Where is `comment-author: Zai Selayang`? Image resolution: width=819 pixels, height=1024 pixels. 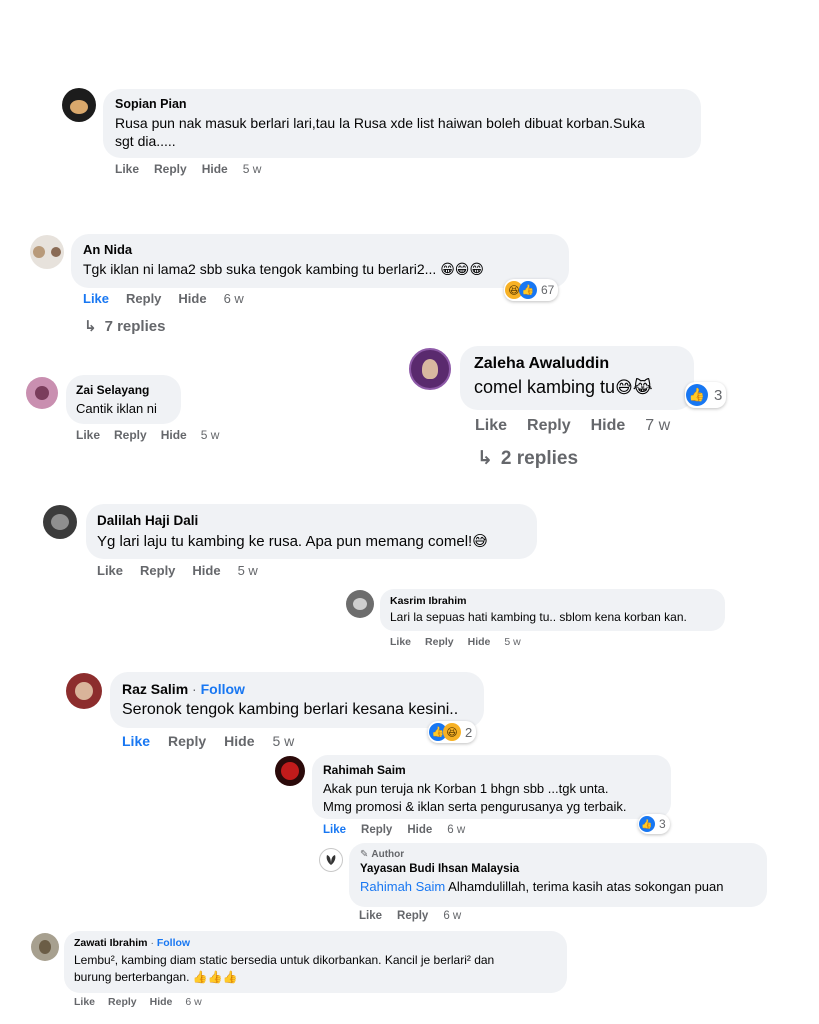 comment-author: Zai Selayang is located at coordinates (123, 390).